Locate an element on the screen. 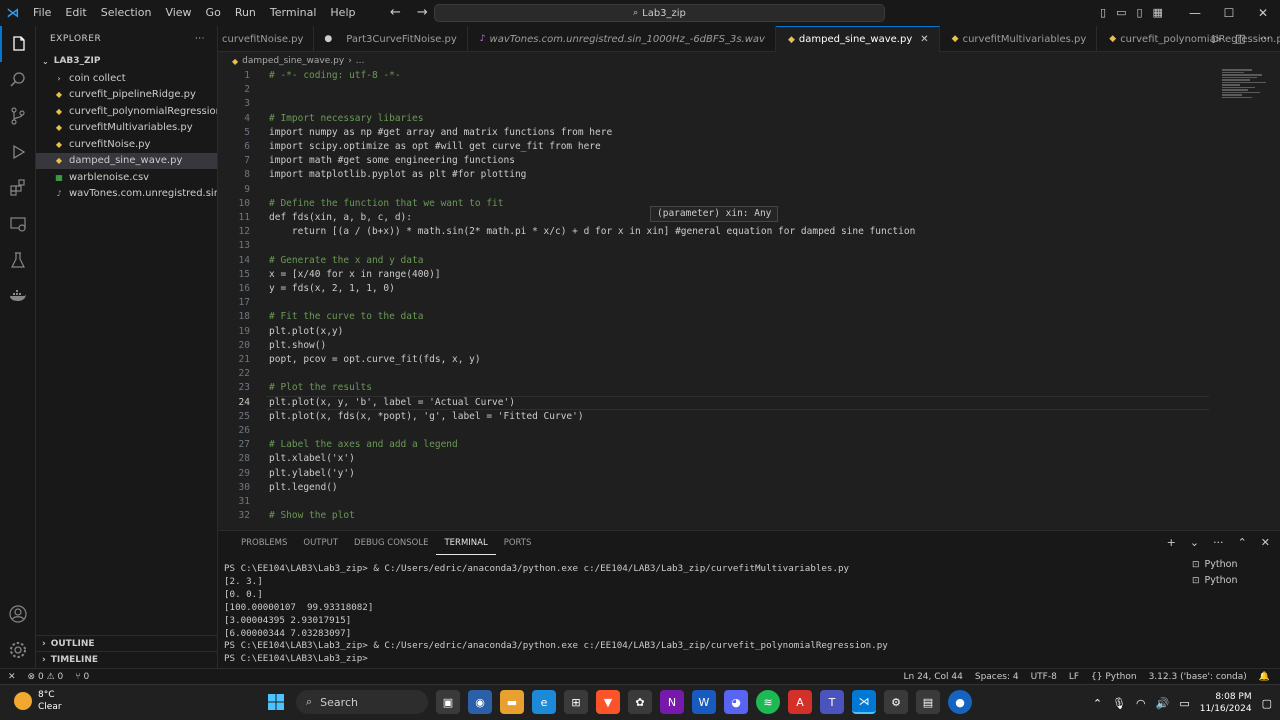  remote-indicator-icon: ✕ is located at coordinates (12, 677).